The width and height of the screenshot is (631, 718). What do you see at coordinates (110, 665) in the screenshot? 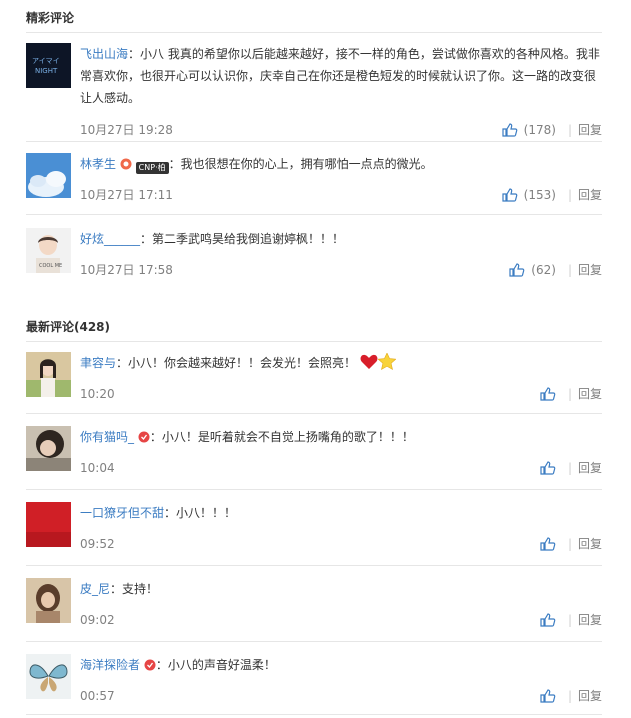
I see `comment-username: 海洋探险者` at bounding box center [110, 665].